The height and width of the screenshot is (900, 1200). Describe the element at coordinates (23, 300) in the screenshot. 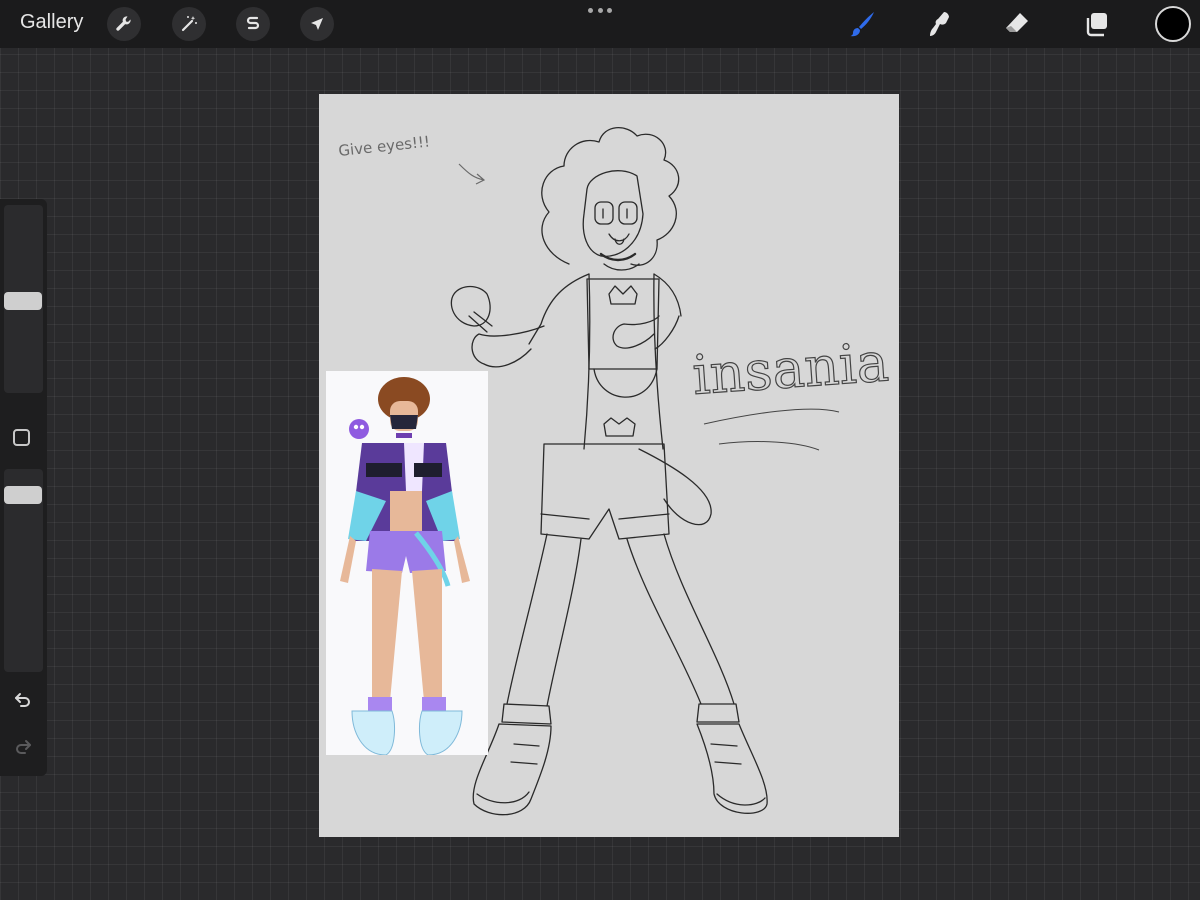

I see `brush-size-thumb` at that location.